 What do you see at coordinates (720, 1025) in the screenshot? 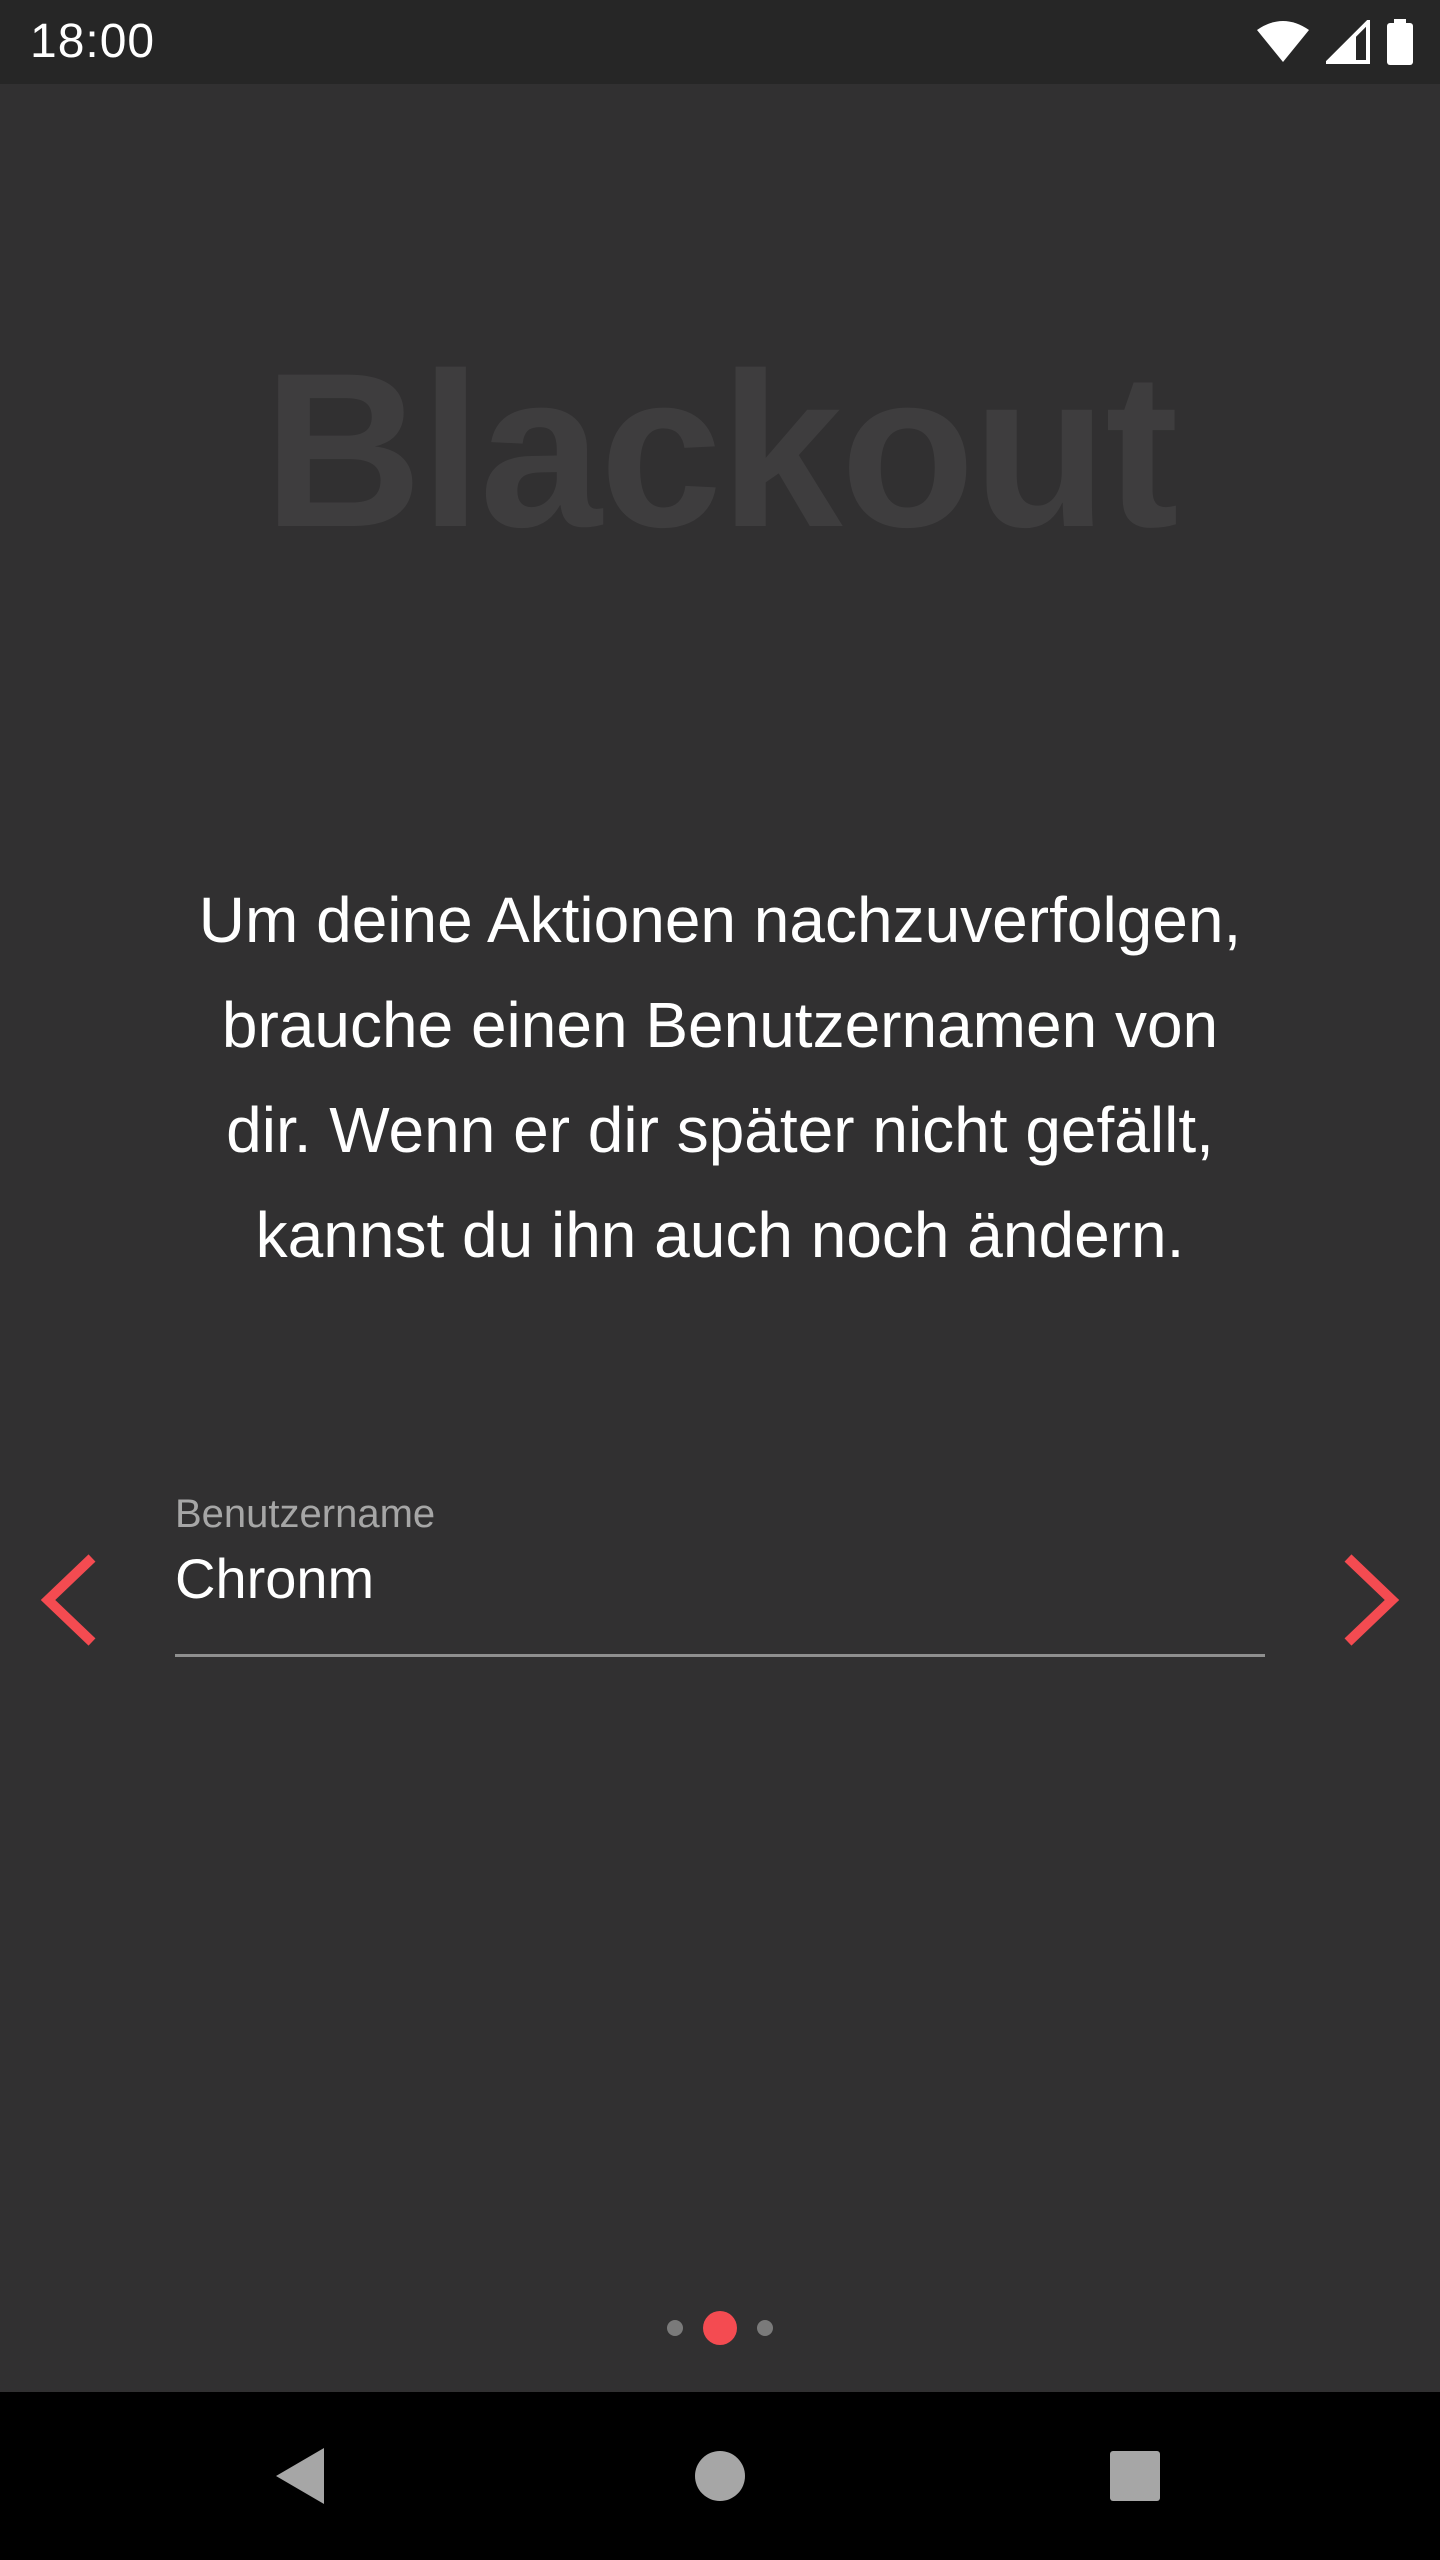
I see `message-line: brauche einen Benutzernamen von` at bounding box center [720, 1025].